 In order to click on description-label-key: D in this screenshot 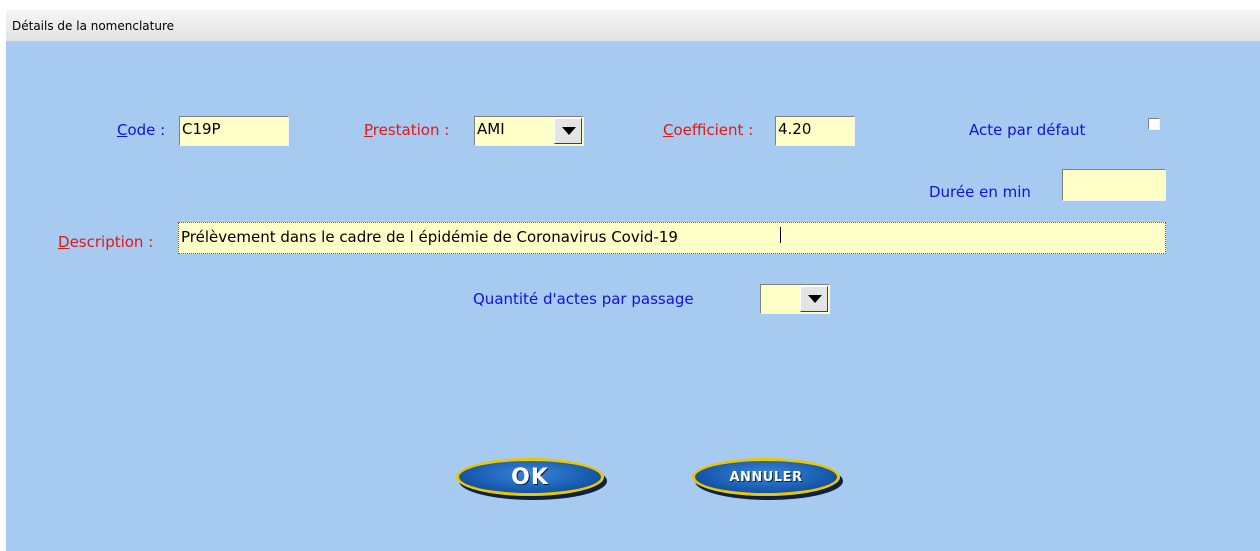, I will do `click(64, 242)`.